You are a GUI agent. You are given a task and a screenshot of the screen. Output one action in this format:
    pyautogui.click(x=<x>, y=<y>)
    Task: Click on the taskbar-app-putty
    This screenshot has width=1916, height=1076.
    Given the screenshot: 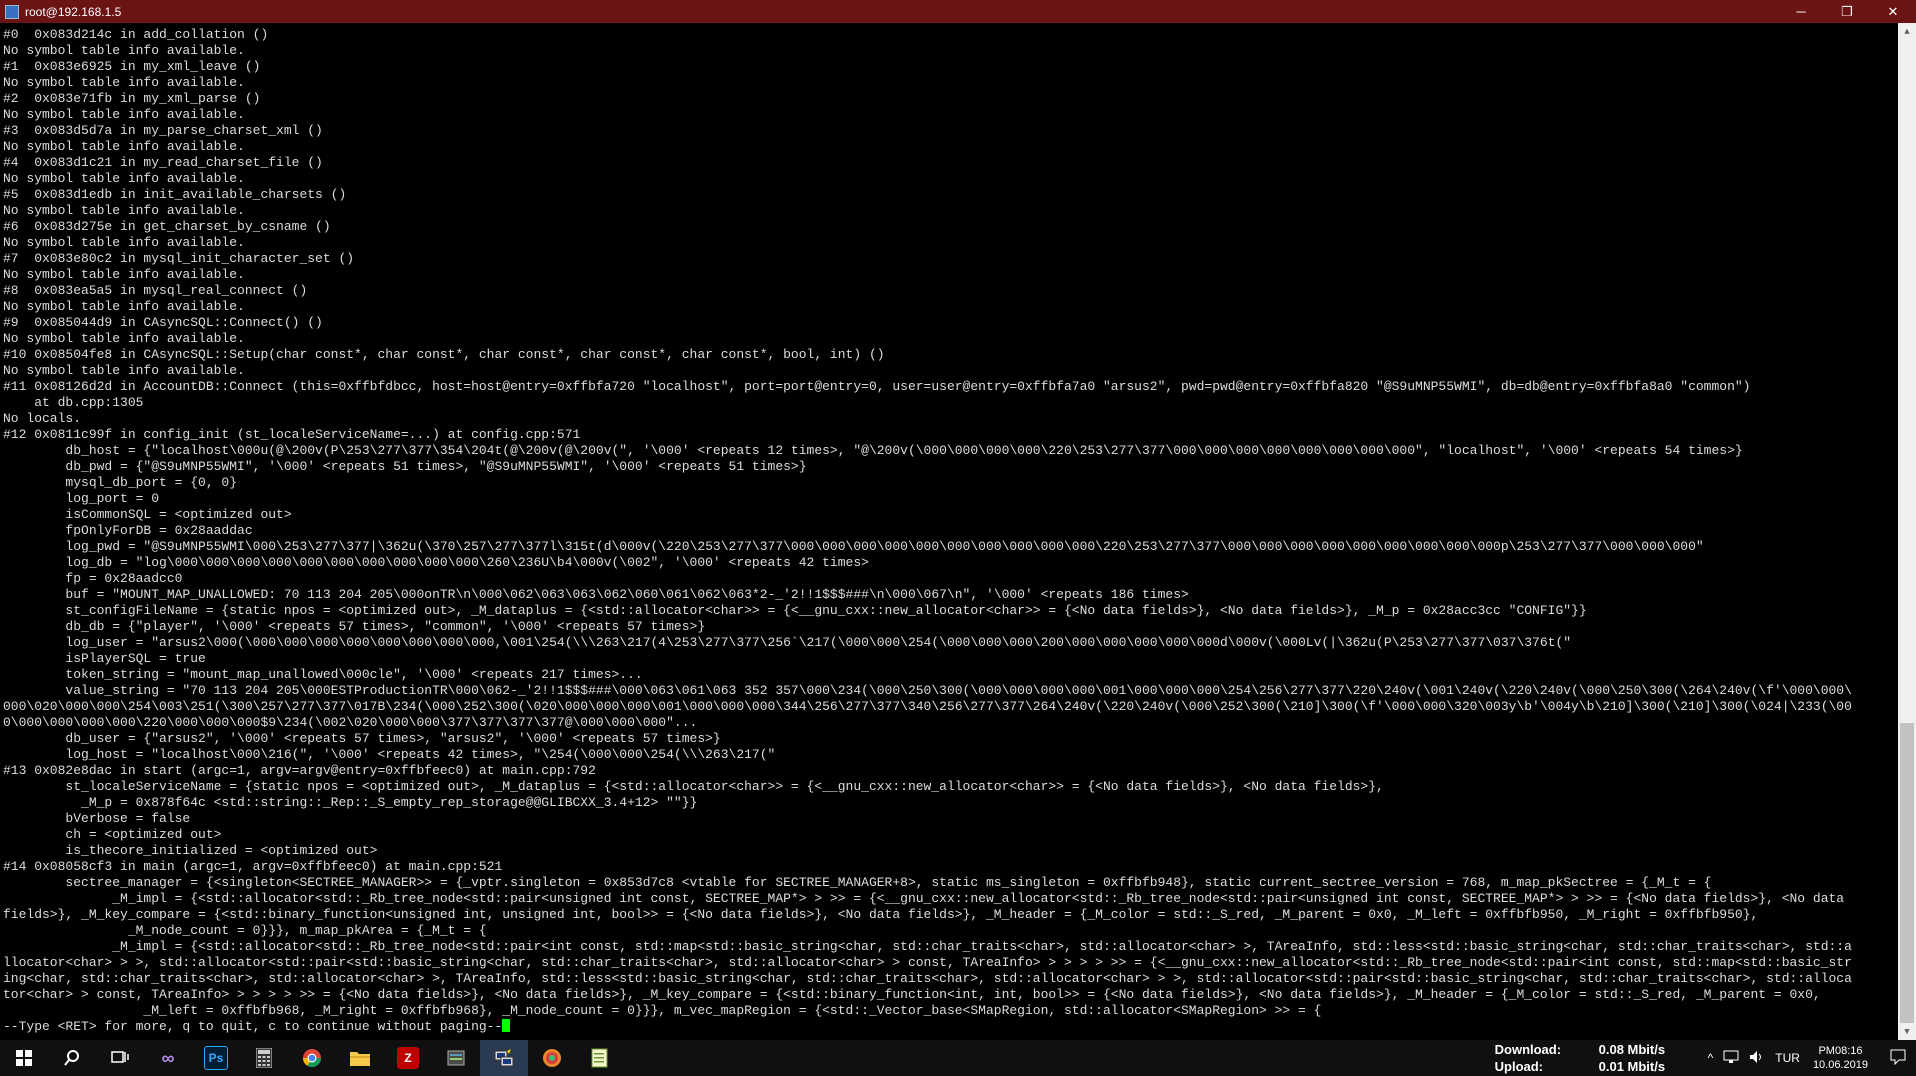 What is the action you would take?
    pyautogui.click(x=504, y=1058)
    